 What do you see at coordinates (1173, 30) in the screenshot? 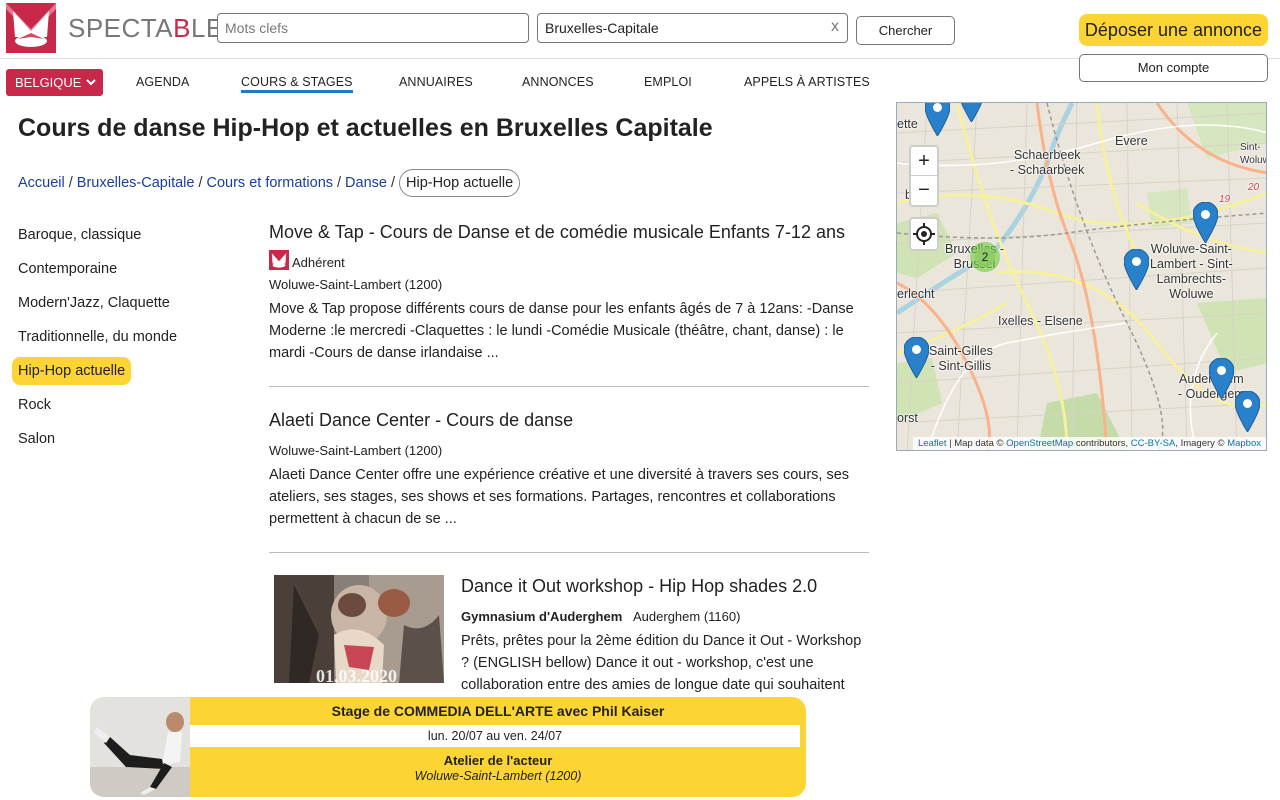
I see `post-ad-button: Déposer une annonce` at bounding box center [1173, 30].